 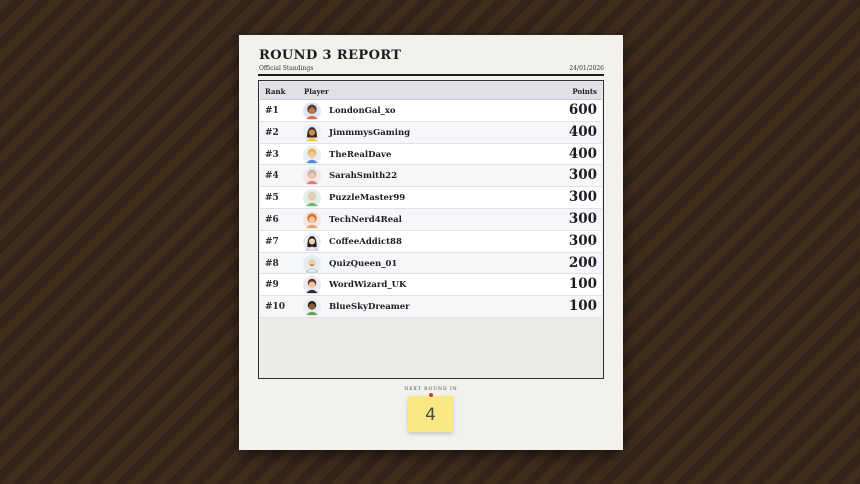 I want to click on row-rank: #4, so click(x=272, y=176).